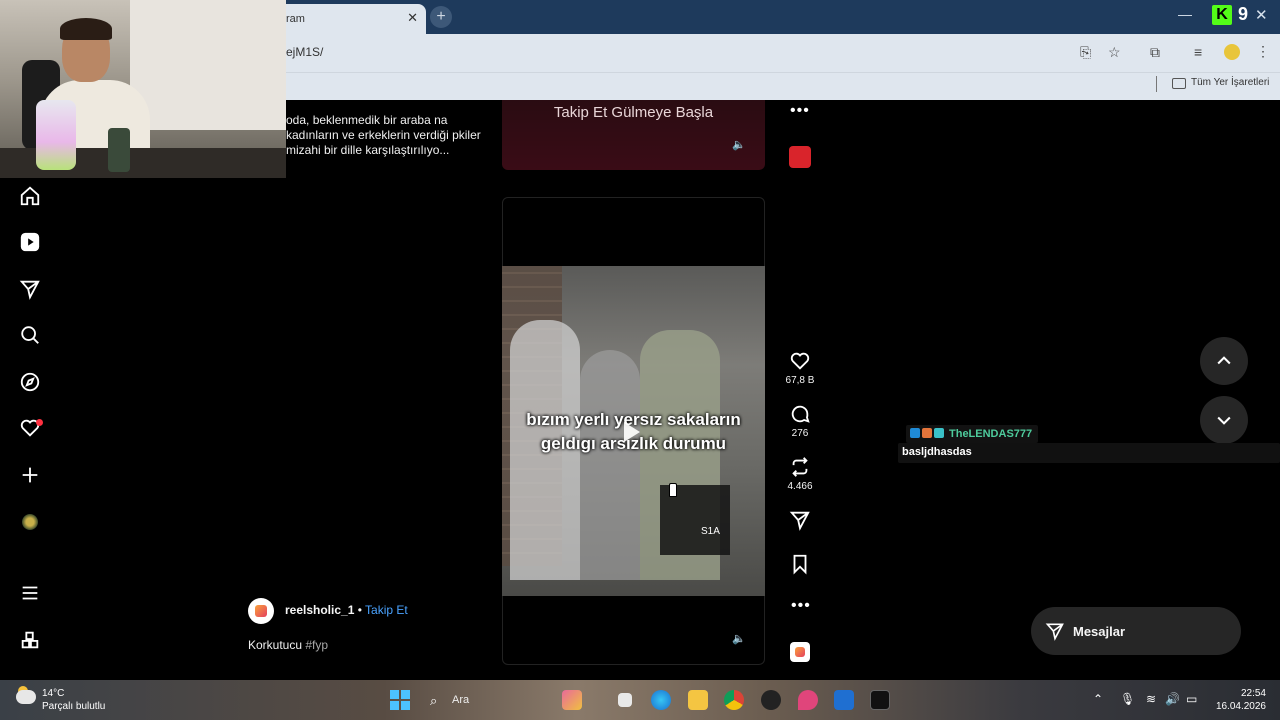 The image size is (1280, 720). I want to click on chevron-down-icon, so click(1224, 420).